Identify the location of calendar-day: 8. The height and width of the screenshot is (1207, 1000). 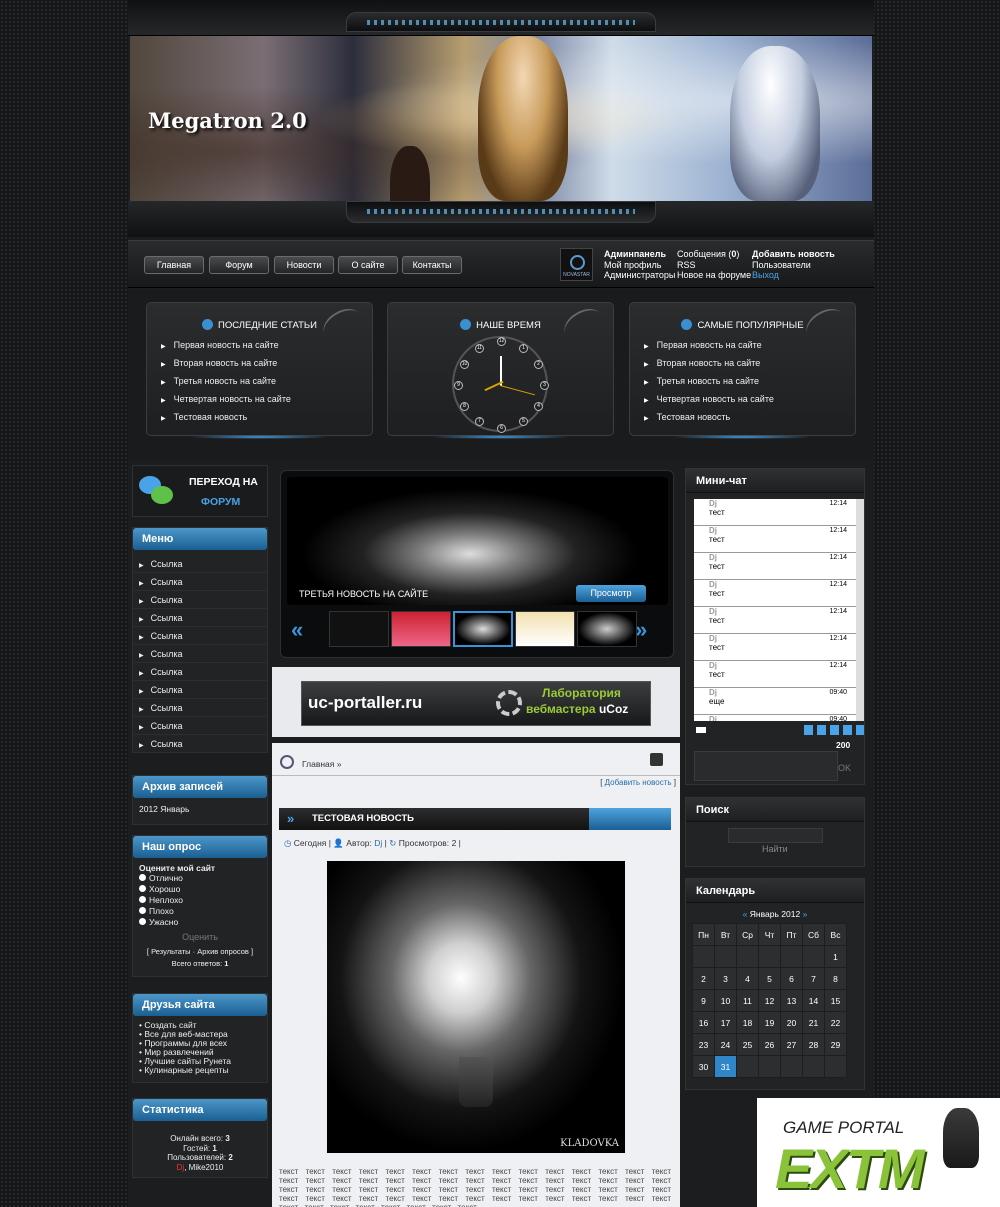
(835, 978).